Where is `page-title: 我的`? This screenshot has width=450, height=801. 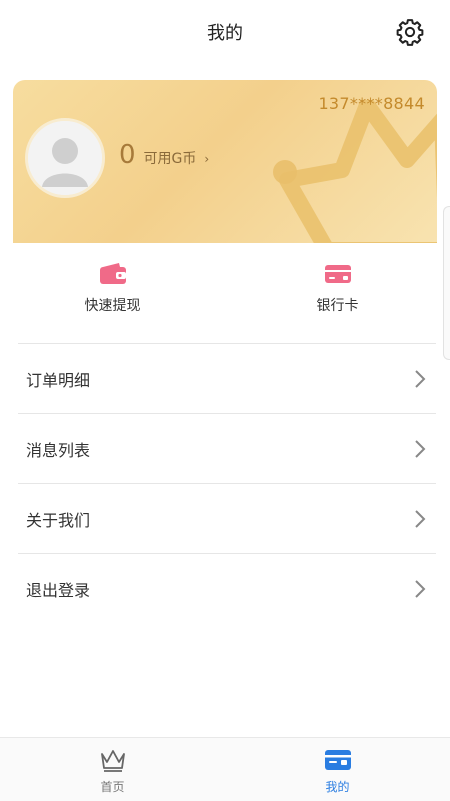
page-title: 我的 is located at coordinates (225, 33).